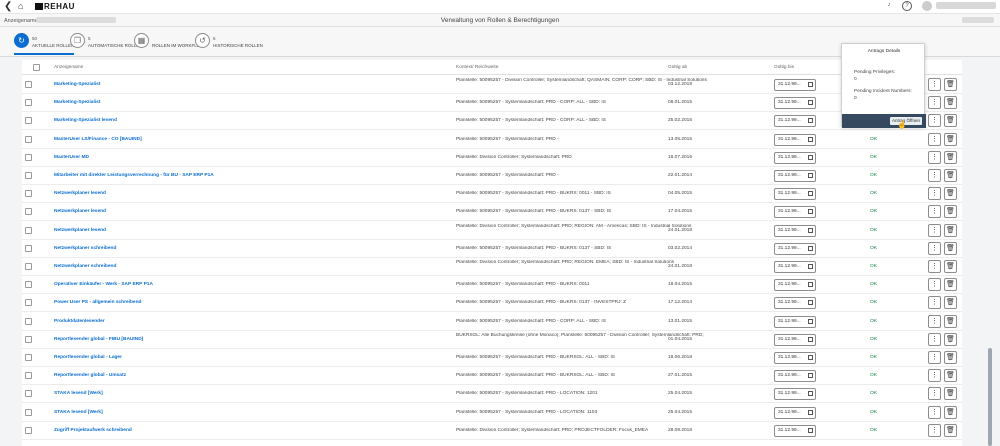  I want to click on role-name-link: MasterUser LS/Finance - CO [BAUIND], so click(98, 139).